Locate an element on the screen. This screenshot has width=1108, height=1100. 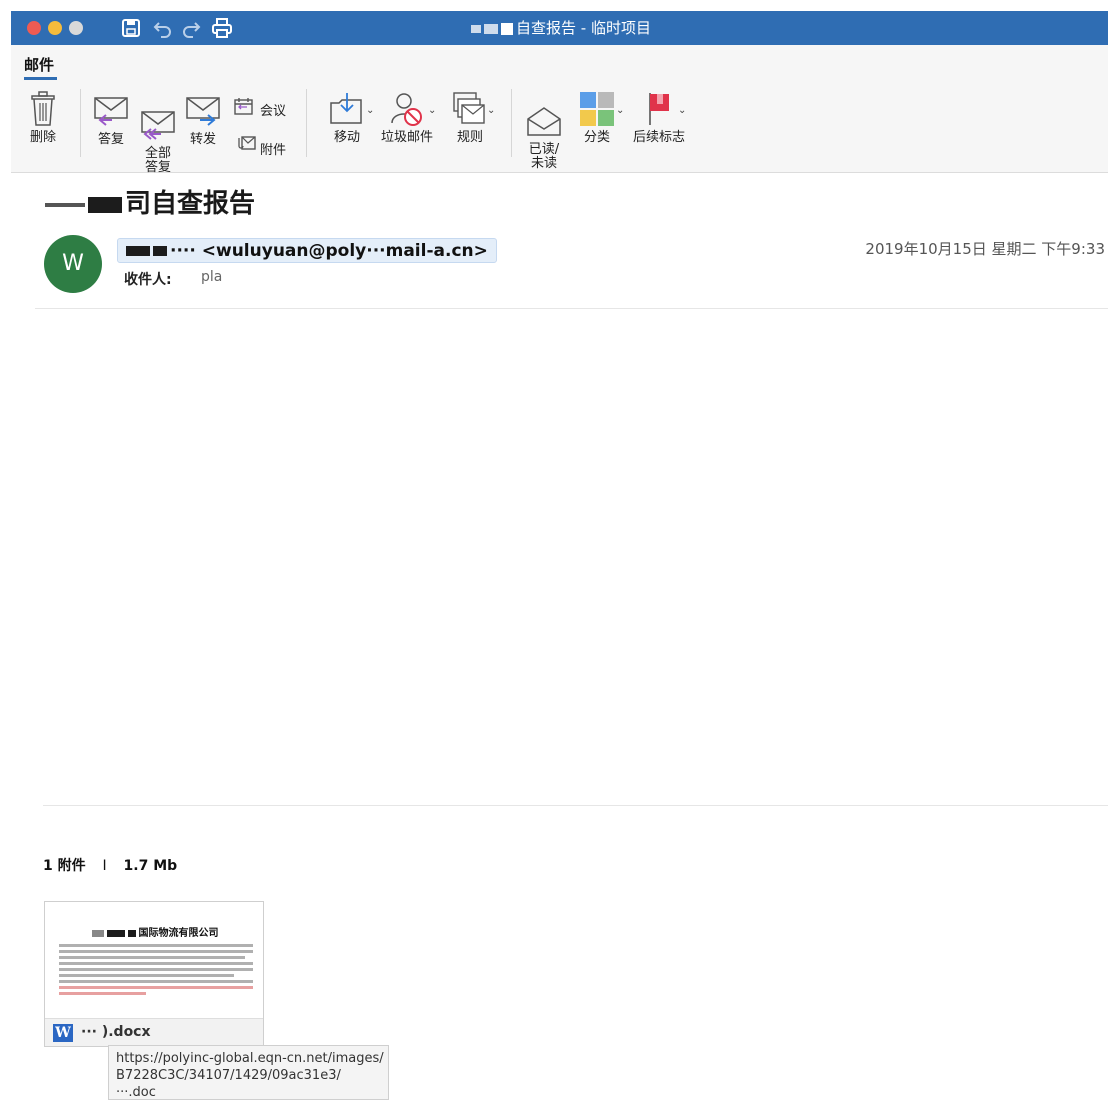
attachment-button: 附件 is located at coordinates (273, 148).